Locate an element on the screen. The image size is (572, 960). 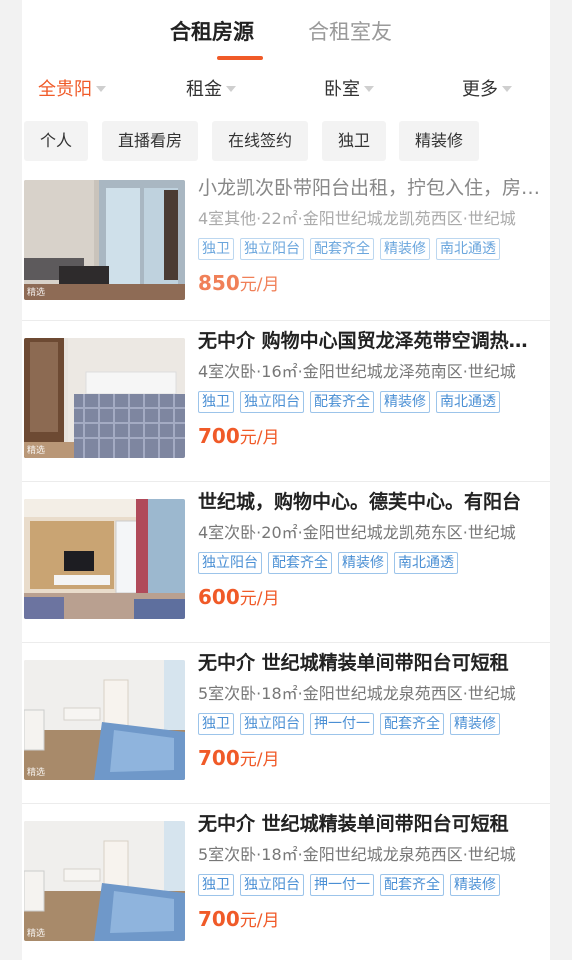
chip-live-viewing: 直播看房 is located at coordinates (150, 141).